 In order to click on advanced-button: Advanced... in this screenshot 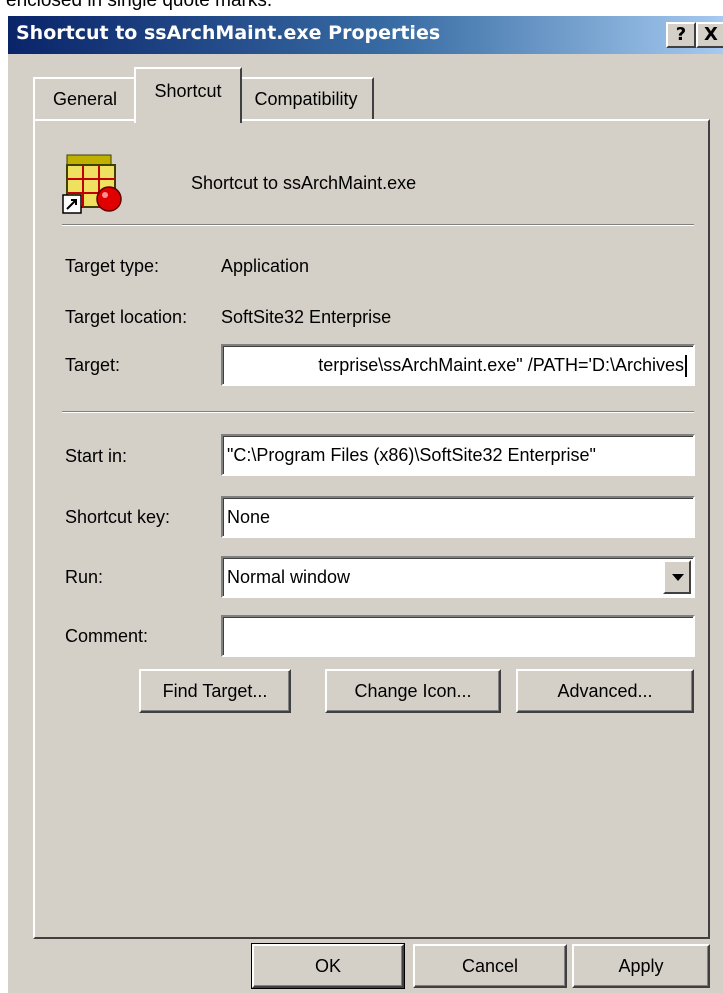, I will do `click(605, 691)`.